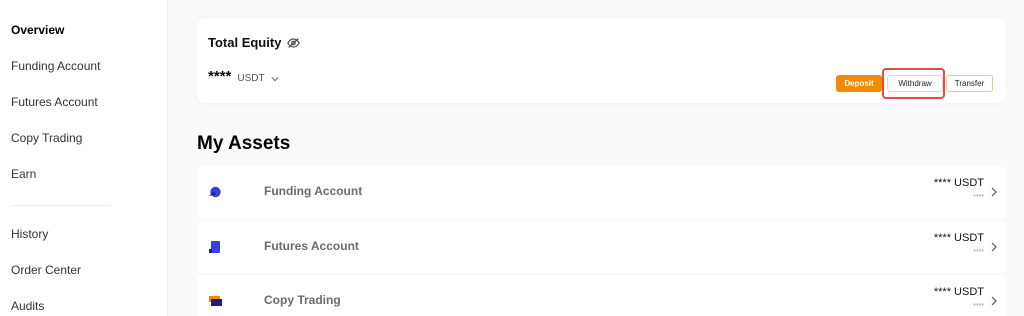 This screenshot has width=1024, height=316. I want to click on transfer-button: Transfer, so click(969, 83).